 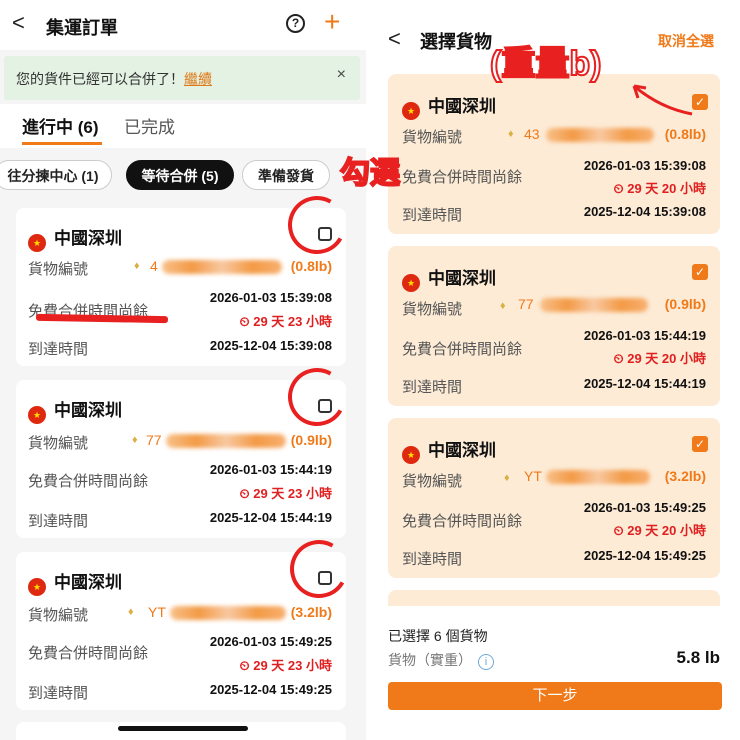 I want to click on annotation-check-text: 勾選, so click(x=370, y=173).